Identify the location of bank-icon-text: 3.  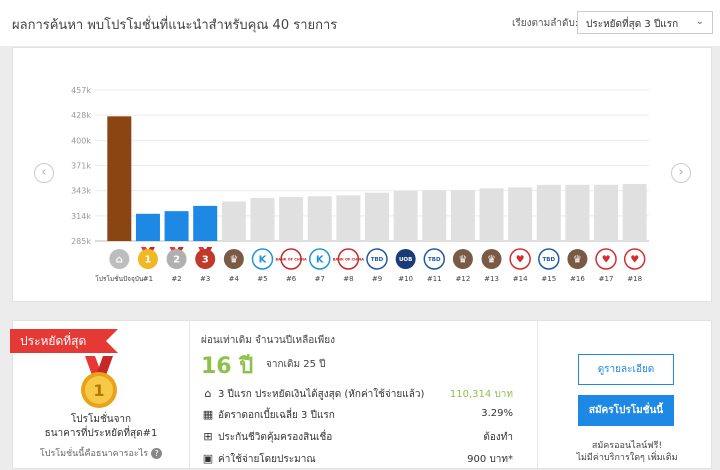
(205, 260).